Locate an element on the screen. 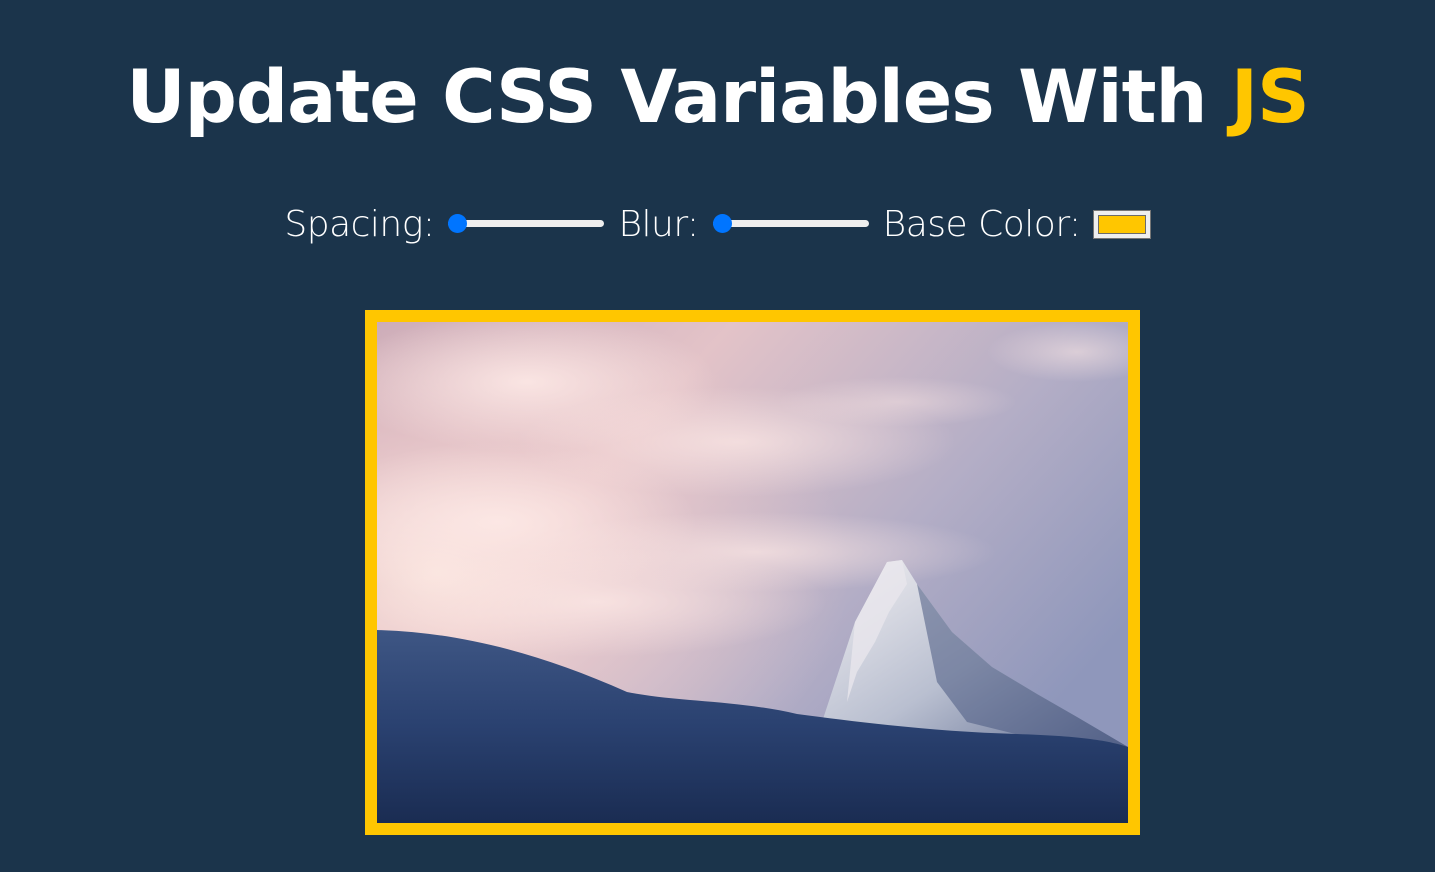  base-color-picker is located at coordinates (1121, 224).